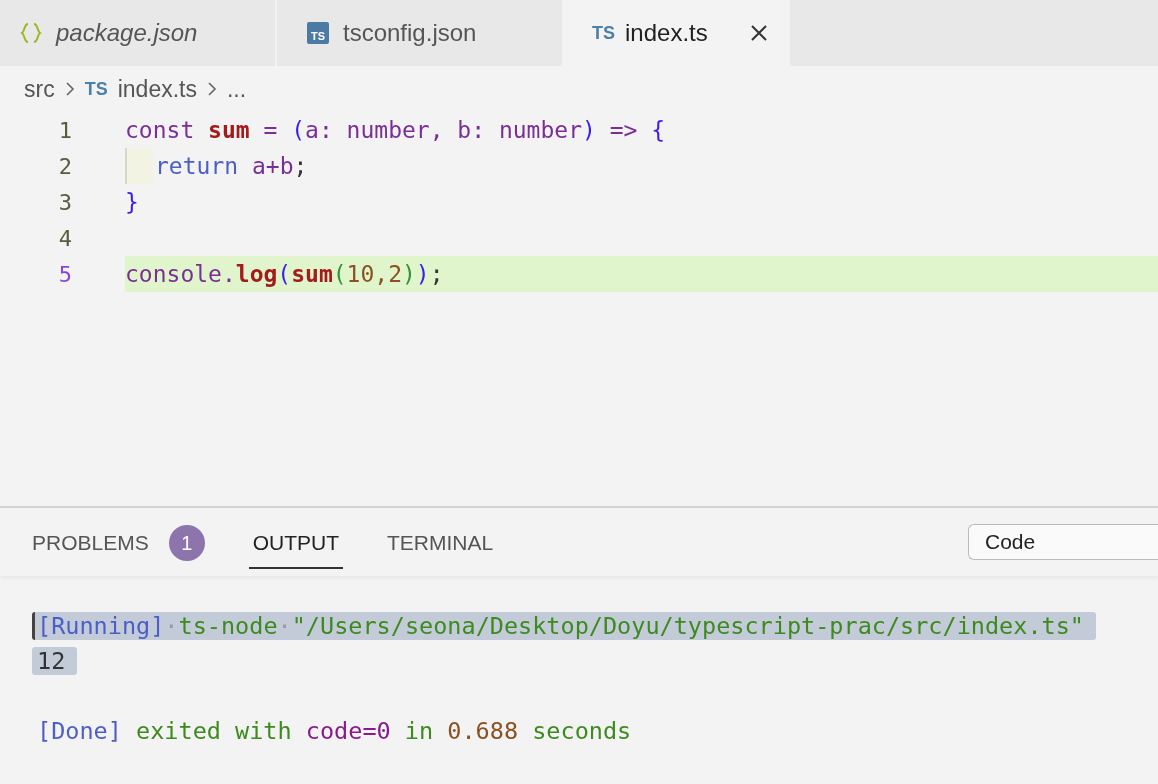 Image resolution: width=1158 pixels, height=784 pixels. What do you see at coordinates (132, 202) in the screenshot?
I see `code-line: }` at bounding box center [132, 202].